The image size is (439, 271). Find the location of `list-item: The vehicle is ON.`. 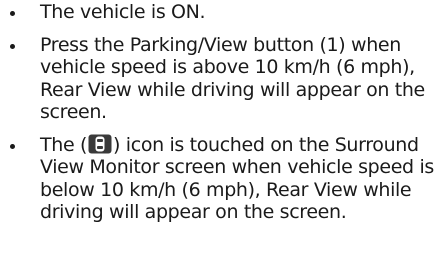

list-item: The vehicle is ON. is located at coordinates (219, 12).